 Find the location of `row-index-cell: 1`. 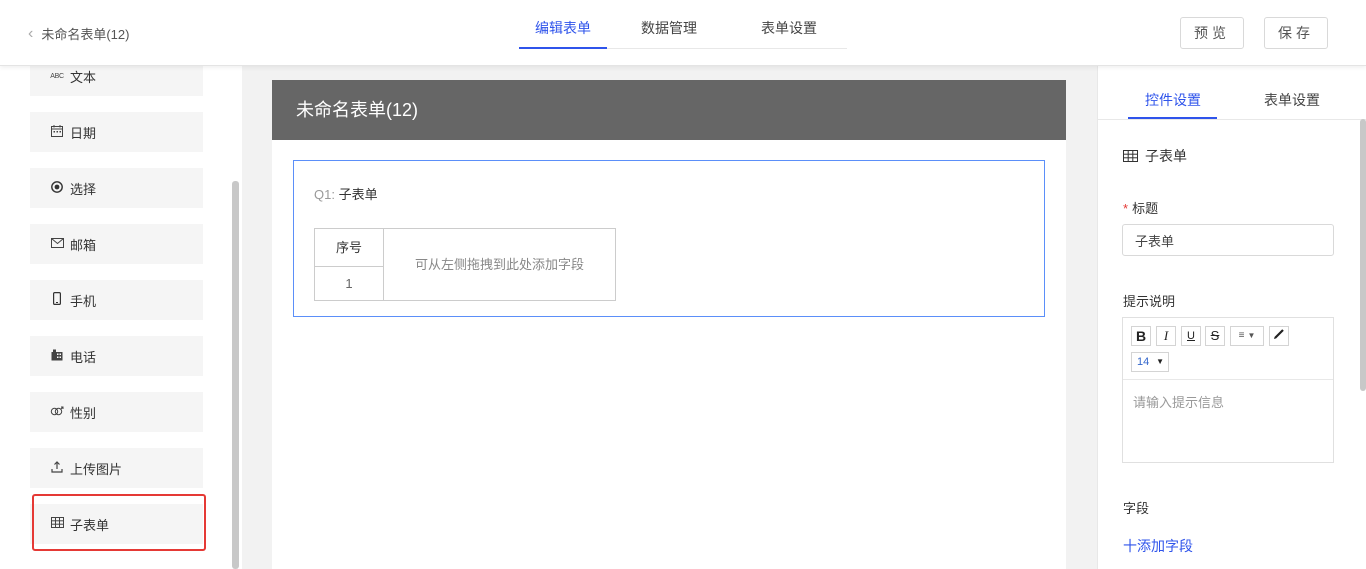

row-index-cell: 1 is located at coordinates (349, 283).